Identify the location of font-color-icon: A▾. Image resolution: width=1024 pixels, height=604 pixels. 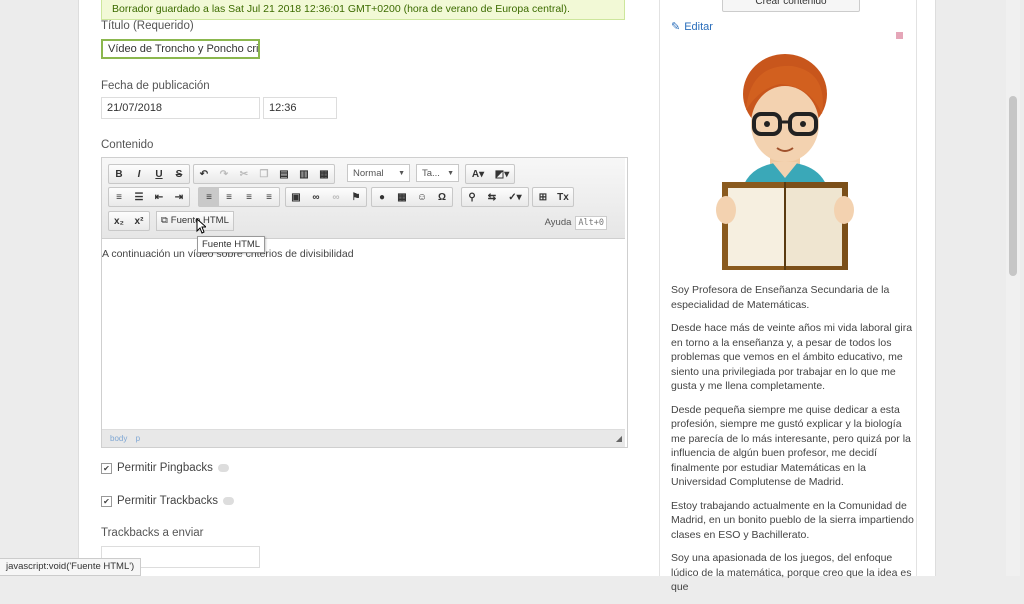
(478, 174).